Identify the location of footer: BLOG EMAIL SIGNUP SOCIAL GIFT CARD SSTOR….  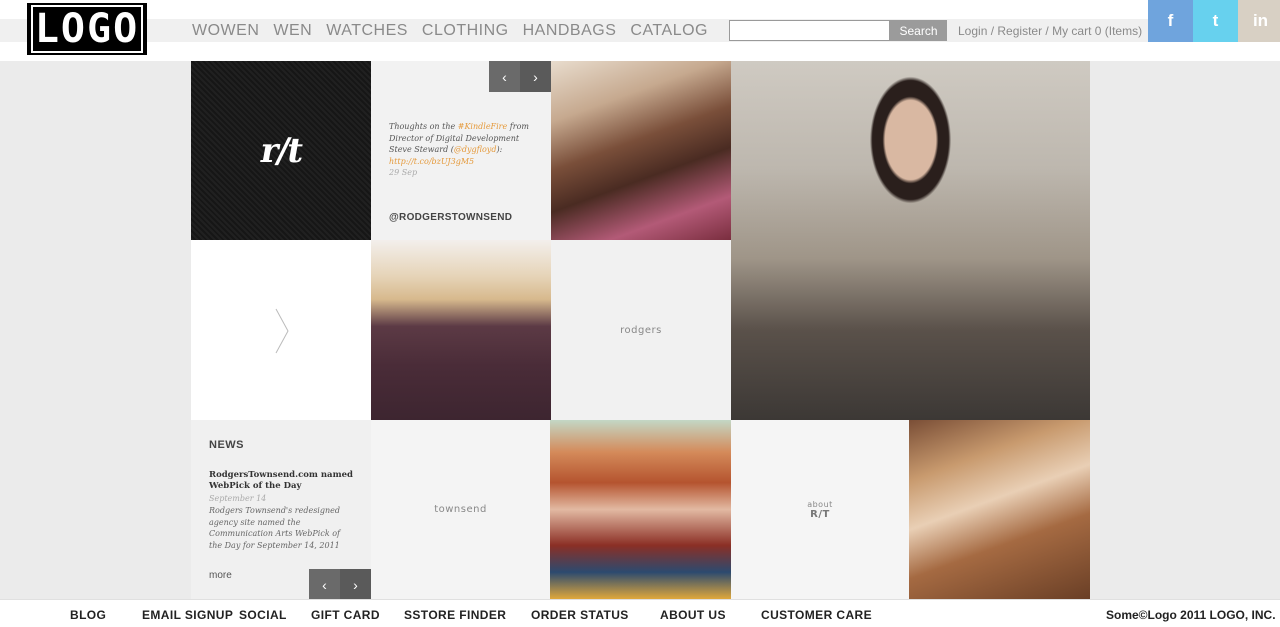
(640, 613).